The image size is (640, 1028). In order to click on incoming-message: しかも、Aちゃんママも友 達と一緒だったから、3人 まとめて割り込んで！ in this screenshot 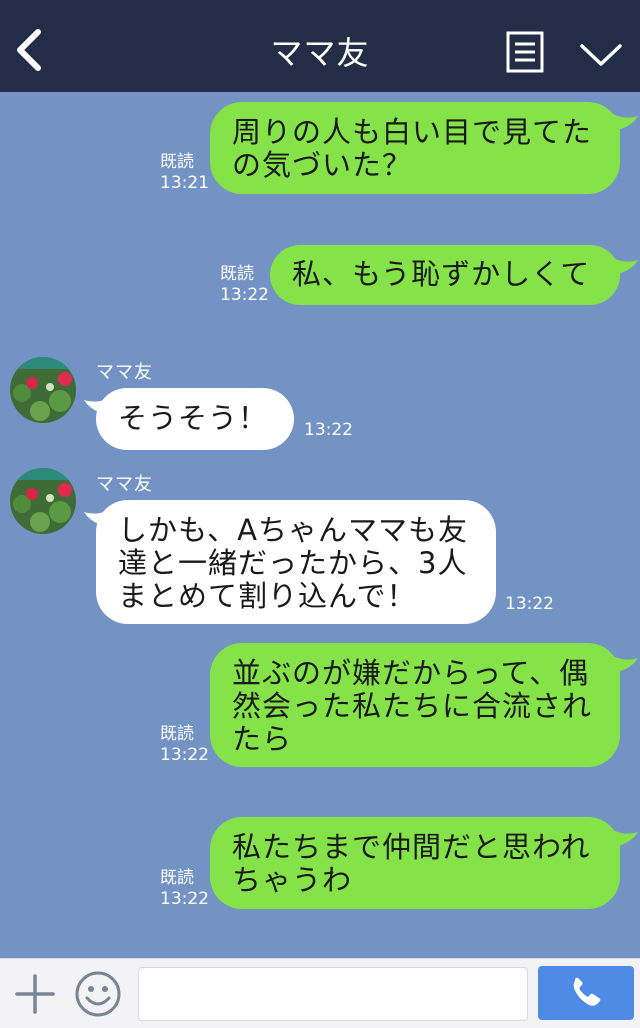, I will do `click(296, 562)`.